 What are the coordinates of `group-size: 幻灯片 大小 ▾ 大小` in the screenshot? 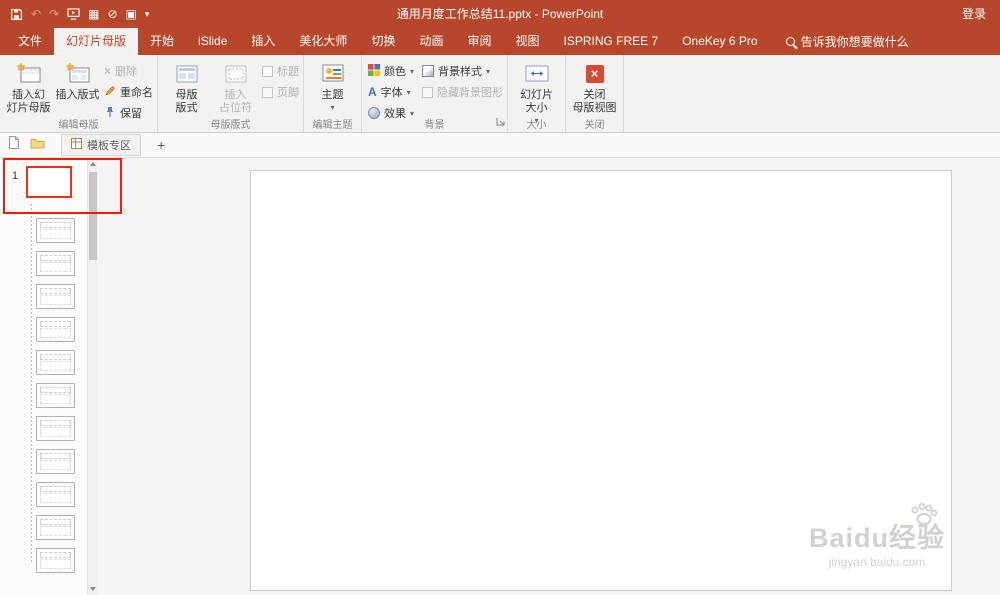 It's located at (537, 93).